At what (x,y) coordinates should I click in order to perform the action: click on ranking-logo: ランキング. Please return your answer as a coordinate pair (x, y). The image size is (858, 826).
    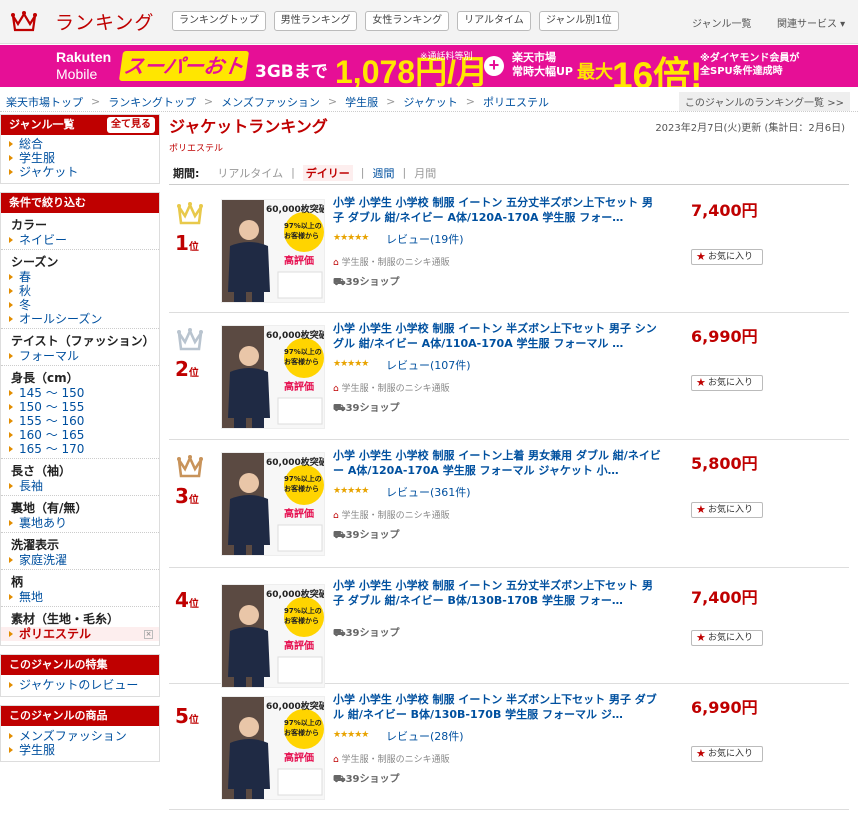
    Looking at the image, I should click on (82, 21).